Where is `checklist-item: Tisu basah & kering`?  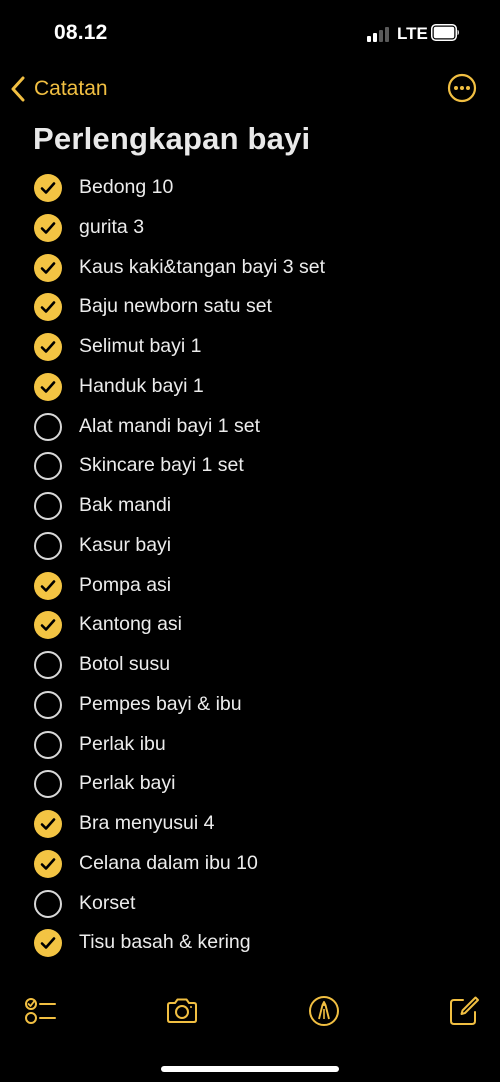
checklist-item: Tisu basah & kering is located at coordinates (250, 942).